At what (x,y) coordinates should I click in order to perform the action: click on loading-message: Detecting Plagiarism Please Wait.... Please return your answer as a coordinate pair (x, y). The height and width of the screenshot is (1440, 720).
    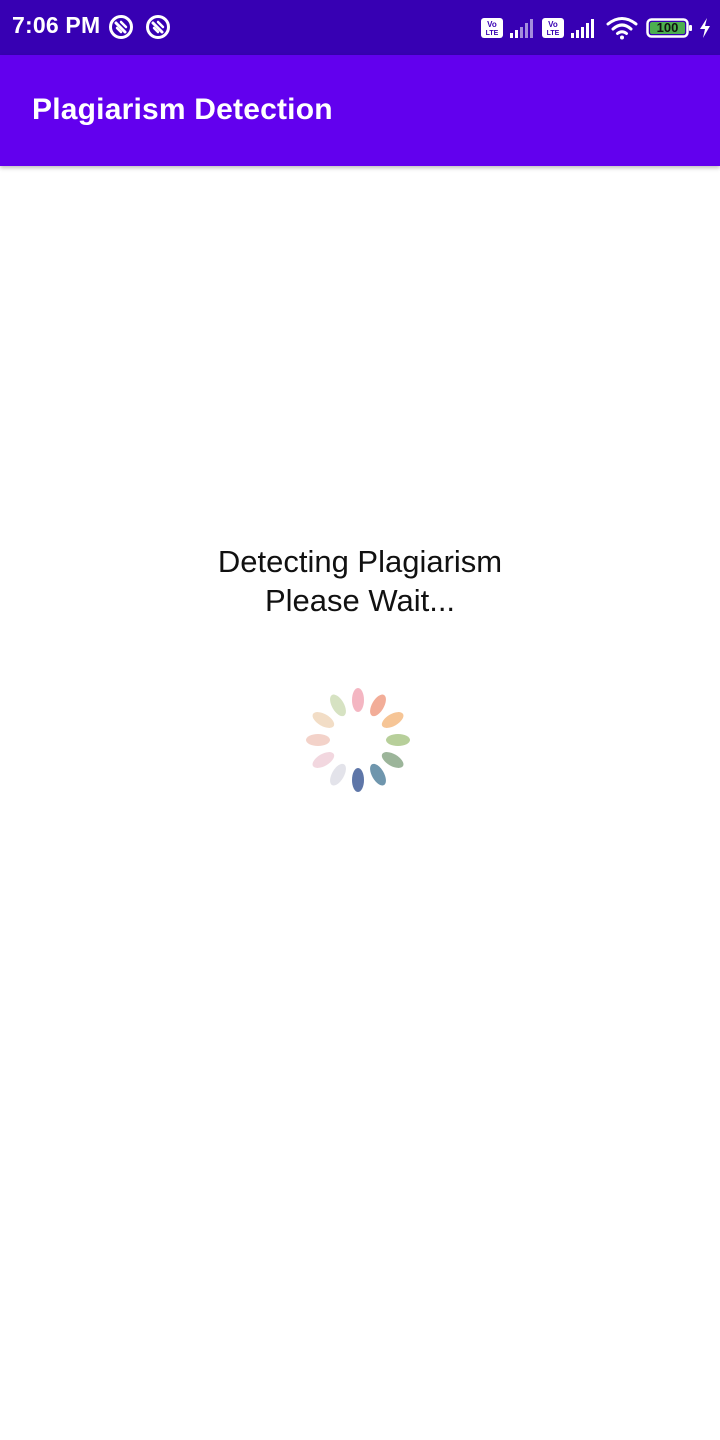
    Looking at the image, I should click on (360, 581).